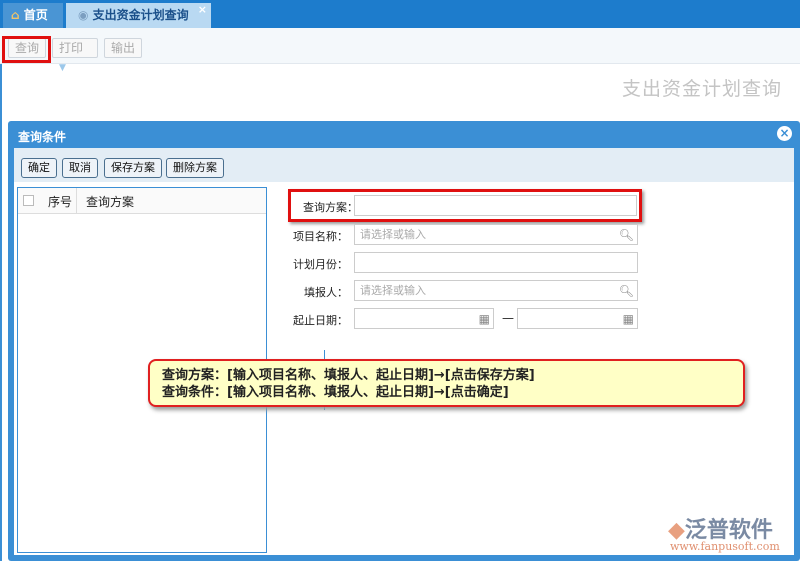 The width and height of the screenshot is (800, 561). Describe the element at coordinates (123, 48) in the screenshot. I see `export-button: 输出` at that location.